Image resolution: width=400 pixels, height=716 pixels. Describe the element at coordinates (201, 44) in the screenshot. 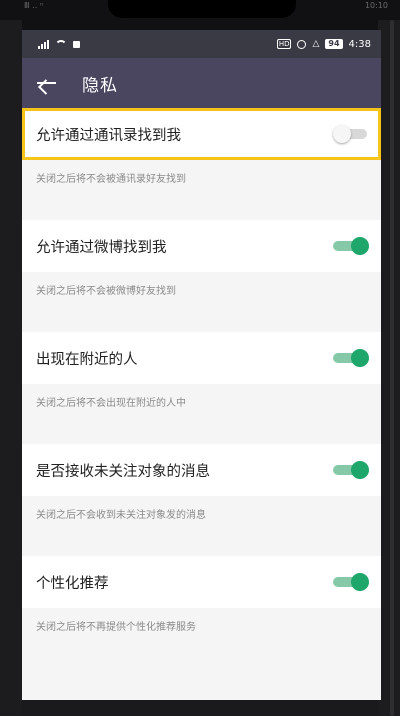

I see `status-bar: HD △ 94 4:38` at that location.